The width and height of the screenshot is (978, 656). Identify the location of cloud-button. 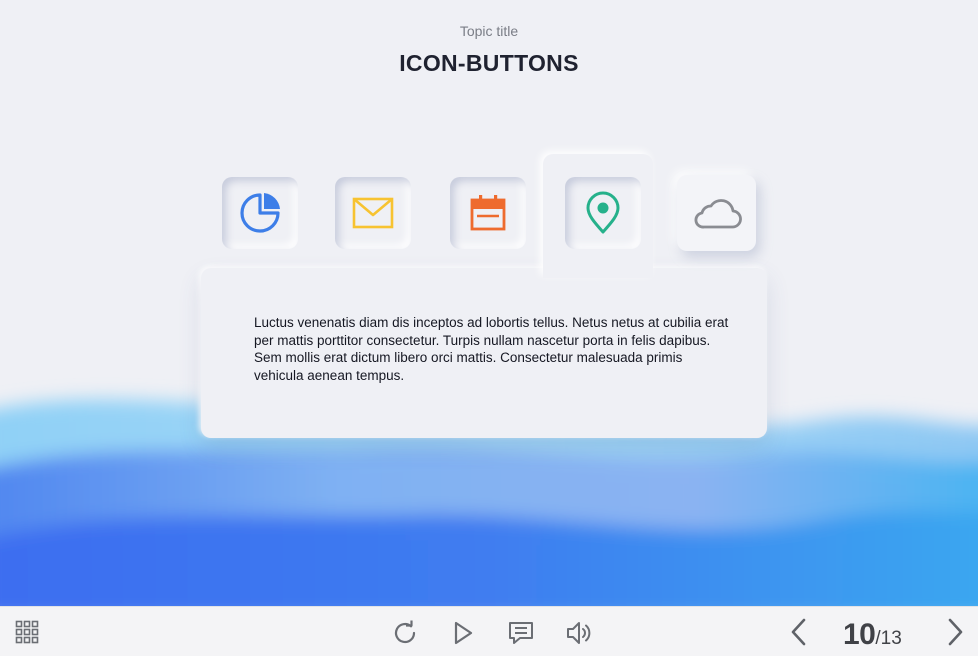
(716, 213).